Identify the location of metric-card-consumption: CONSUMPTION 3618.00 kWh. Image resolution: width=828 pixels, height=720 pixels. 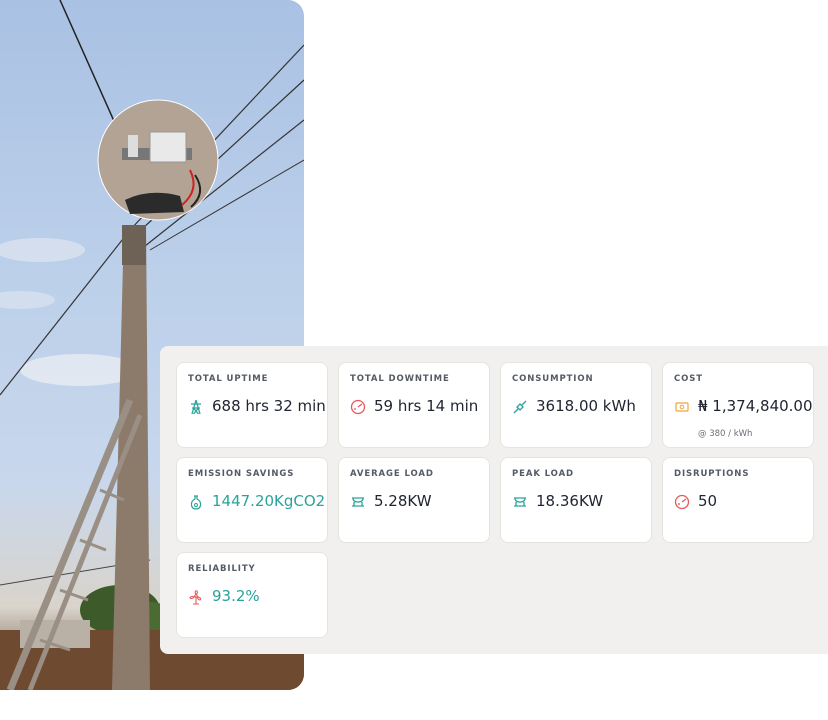
(576, 405).